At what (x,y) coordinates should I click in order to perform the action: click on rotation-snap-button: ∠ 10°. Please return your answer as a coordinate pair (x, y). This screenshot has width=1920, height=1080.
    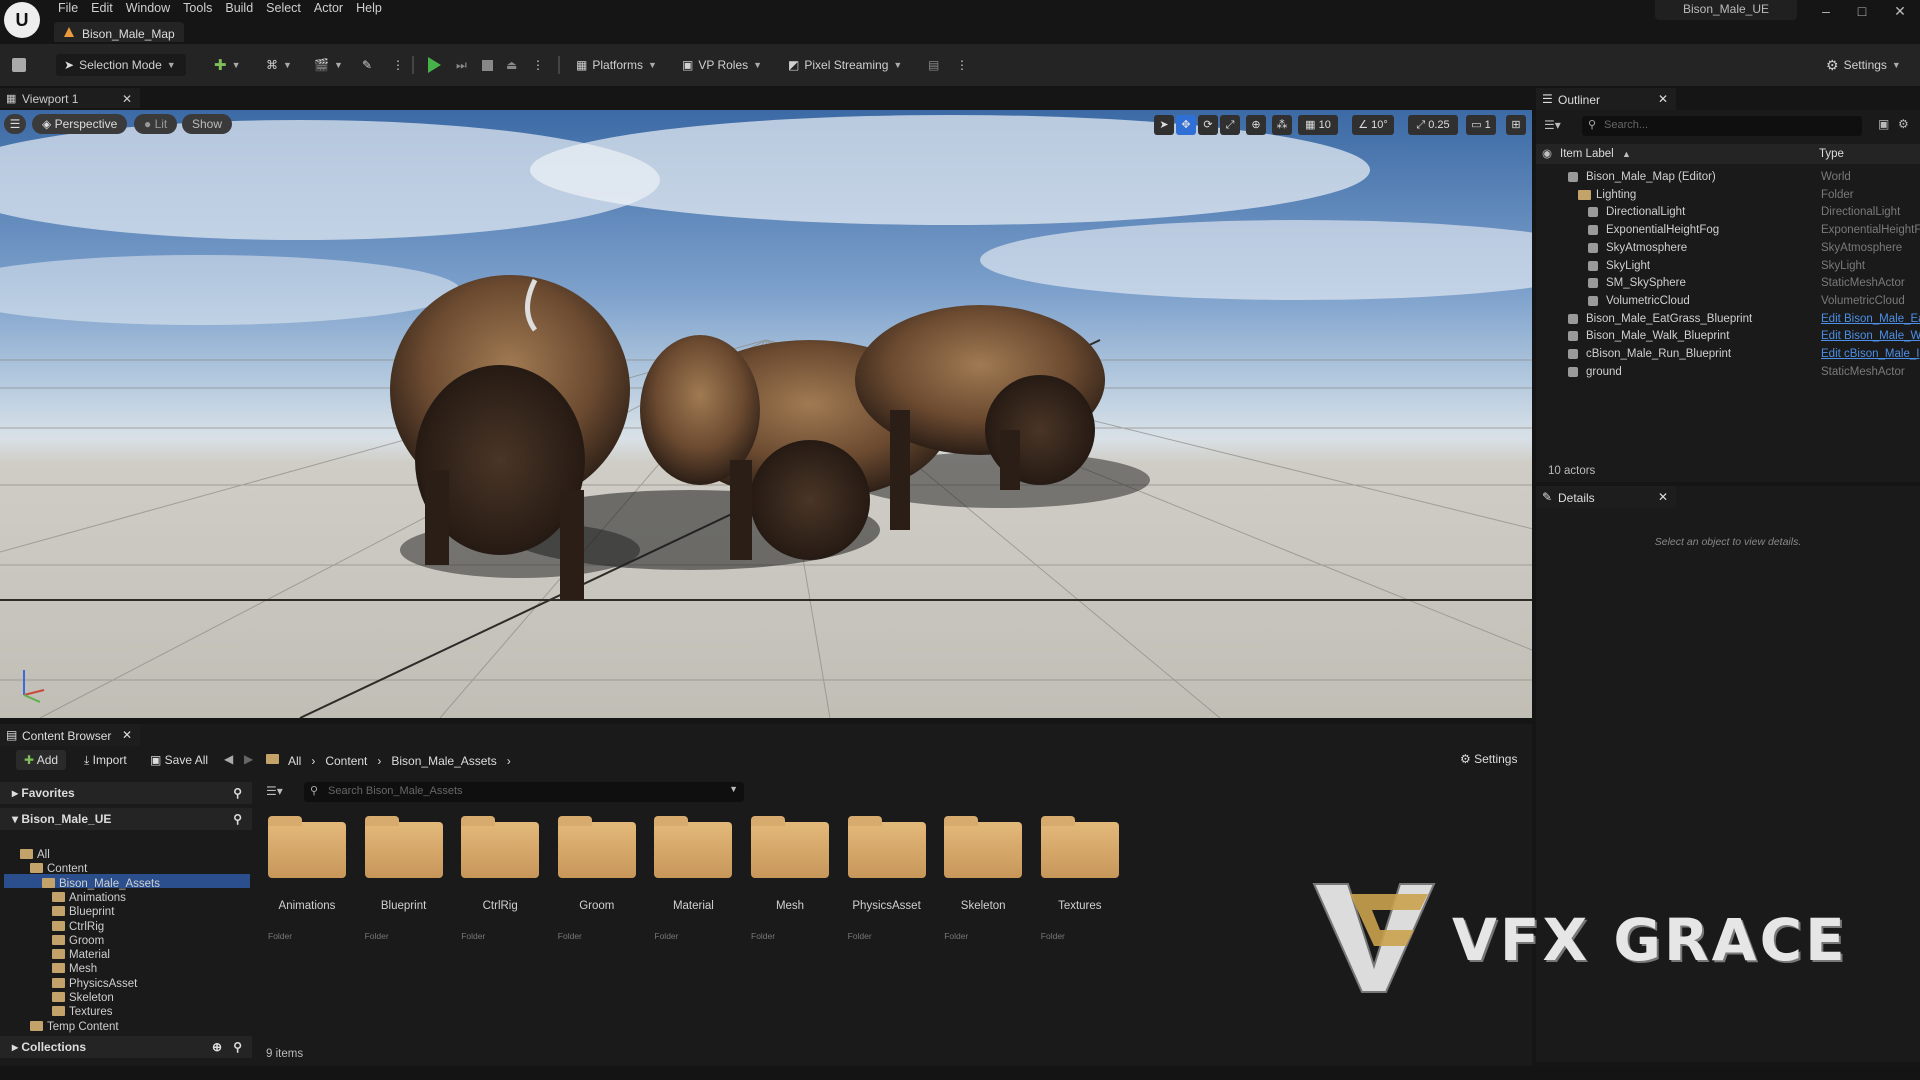
    Looking at the image, I should click on (1373, 125).